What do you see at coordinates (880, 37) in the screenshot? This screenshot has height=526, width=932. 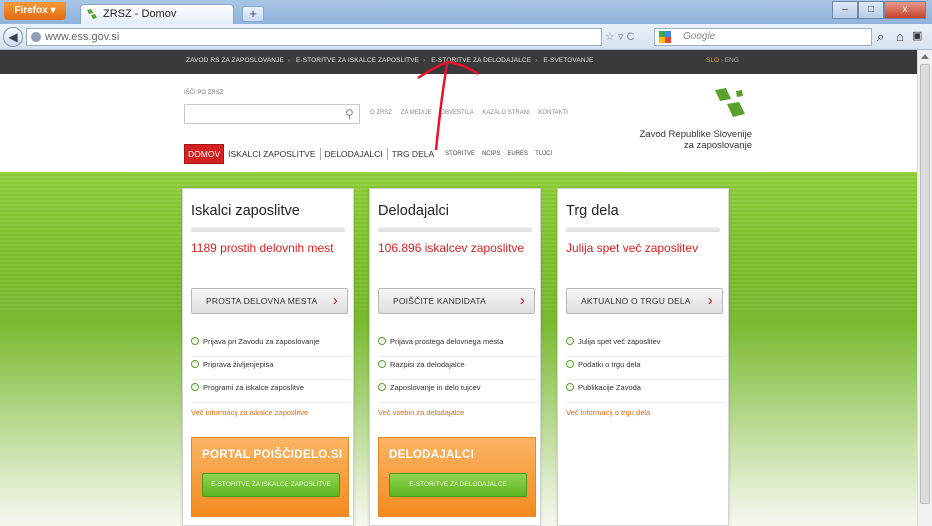 I see `search-icon: ⌕` at bounding box center [880, 37].